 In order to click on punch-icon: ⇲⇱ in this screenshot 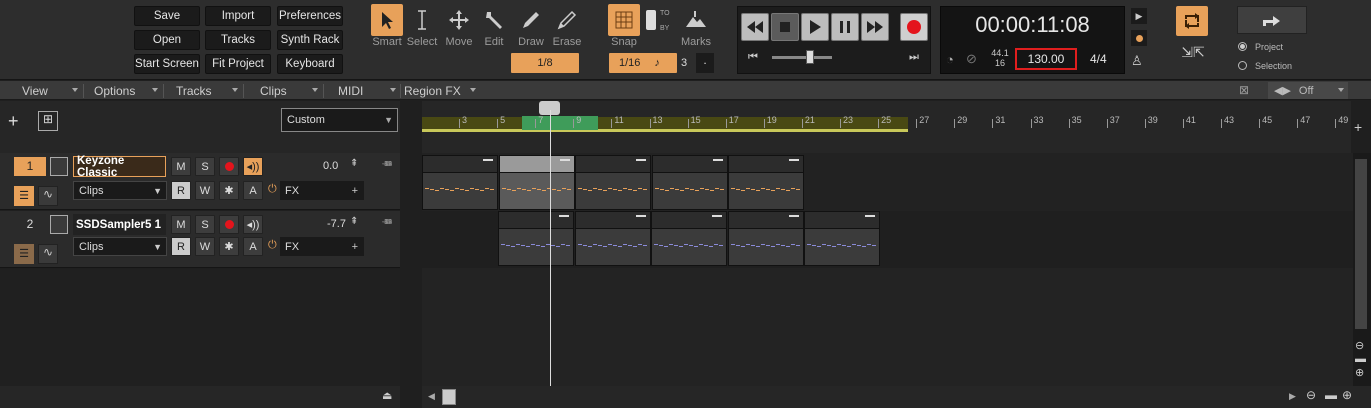, I will do `click(1193, 57)`.